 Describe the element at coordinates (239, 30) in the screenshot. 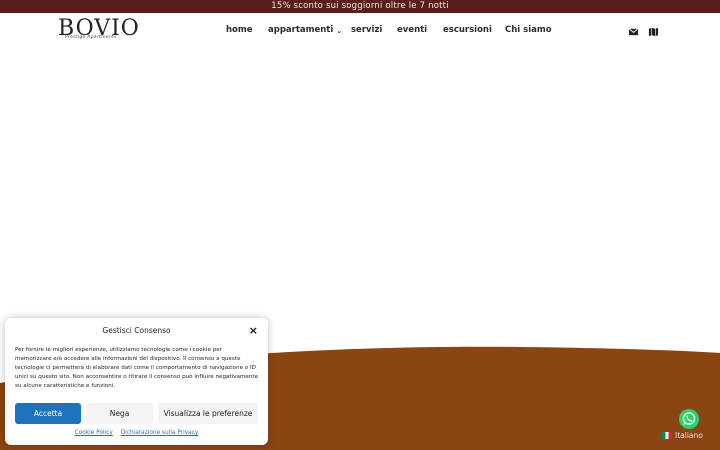

I see `nav-home: home` at that location.